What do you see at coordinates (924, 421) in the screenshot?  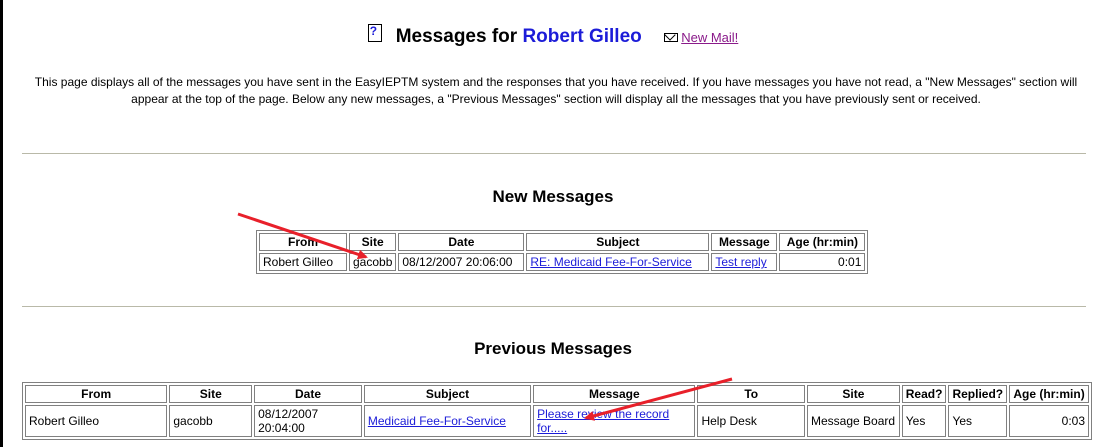 I see `cell-read: Yes` at bounding box center [924, 421].